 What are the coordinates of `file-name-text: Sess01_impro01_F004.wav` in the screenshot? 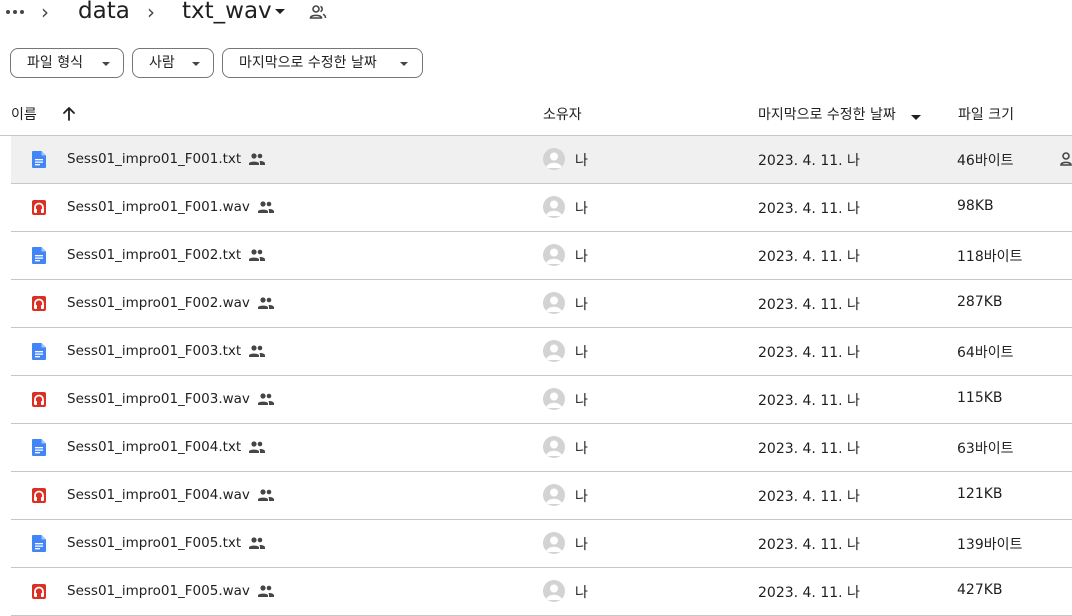 It's located at (158, 495).